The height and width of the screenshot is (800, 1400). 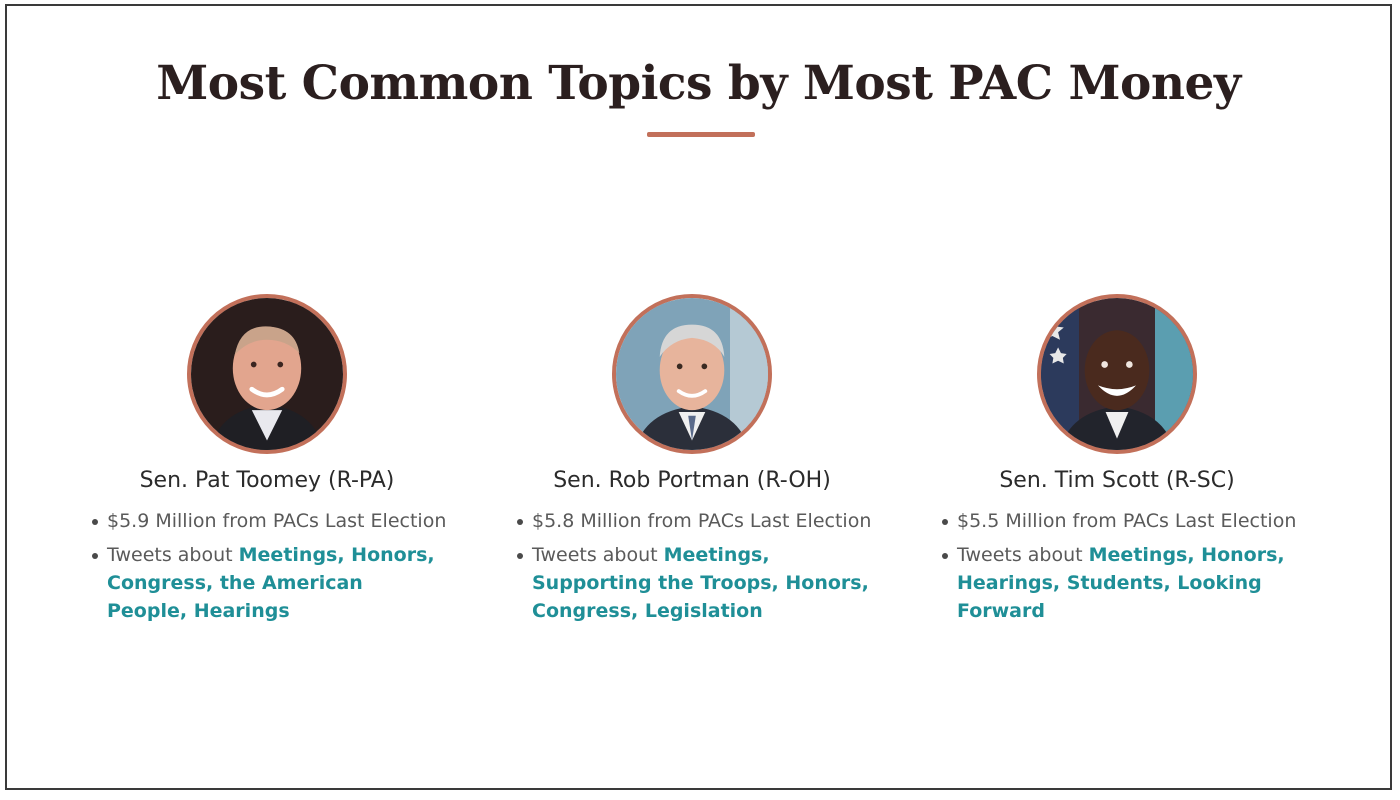 I want to click on title-underline, so click(x=701, y=134).